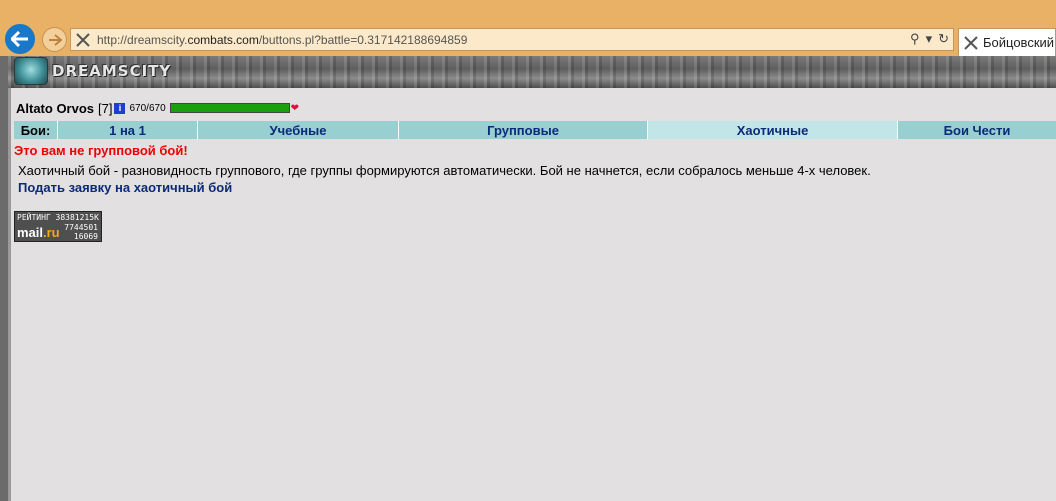 The height and width of the screenshot is (501, 1056). Describe the element at coordinates (523, 130) in the screenshot. I see `tab-group: Групповые` at that location.